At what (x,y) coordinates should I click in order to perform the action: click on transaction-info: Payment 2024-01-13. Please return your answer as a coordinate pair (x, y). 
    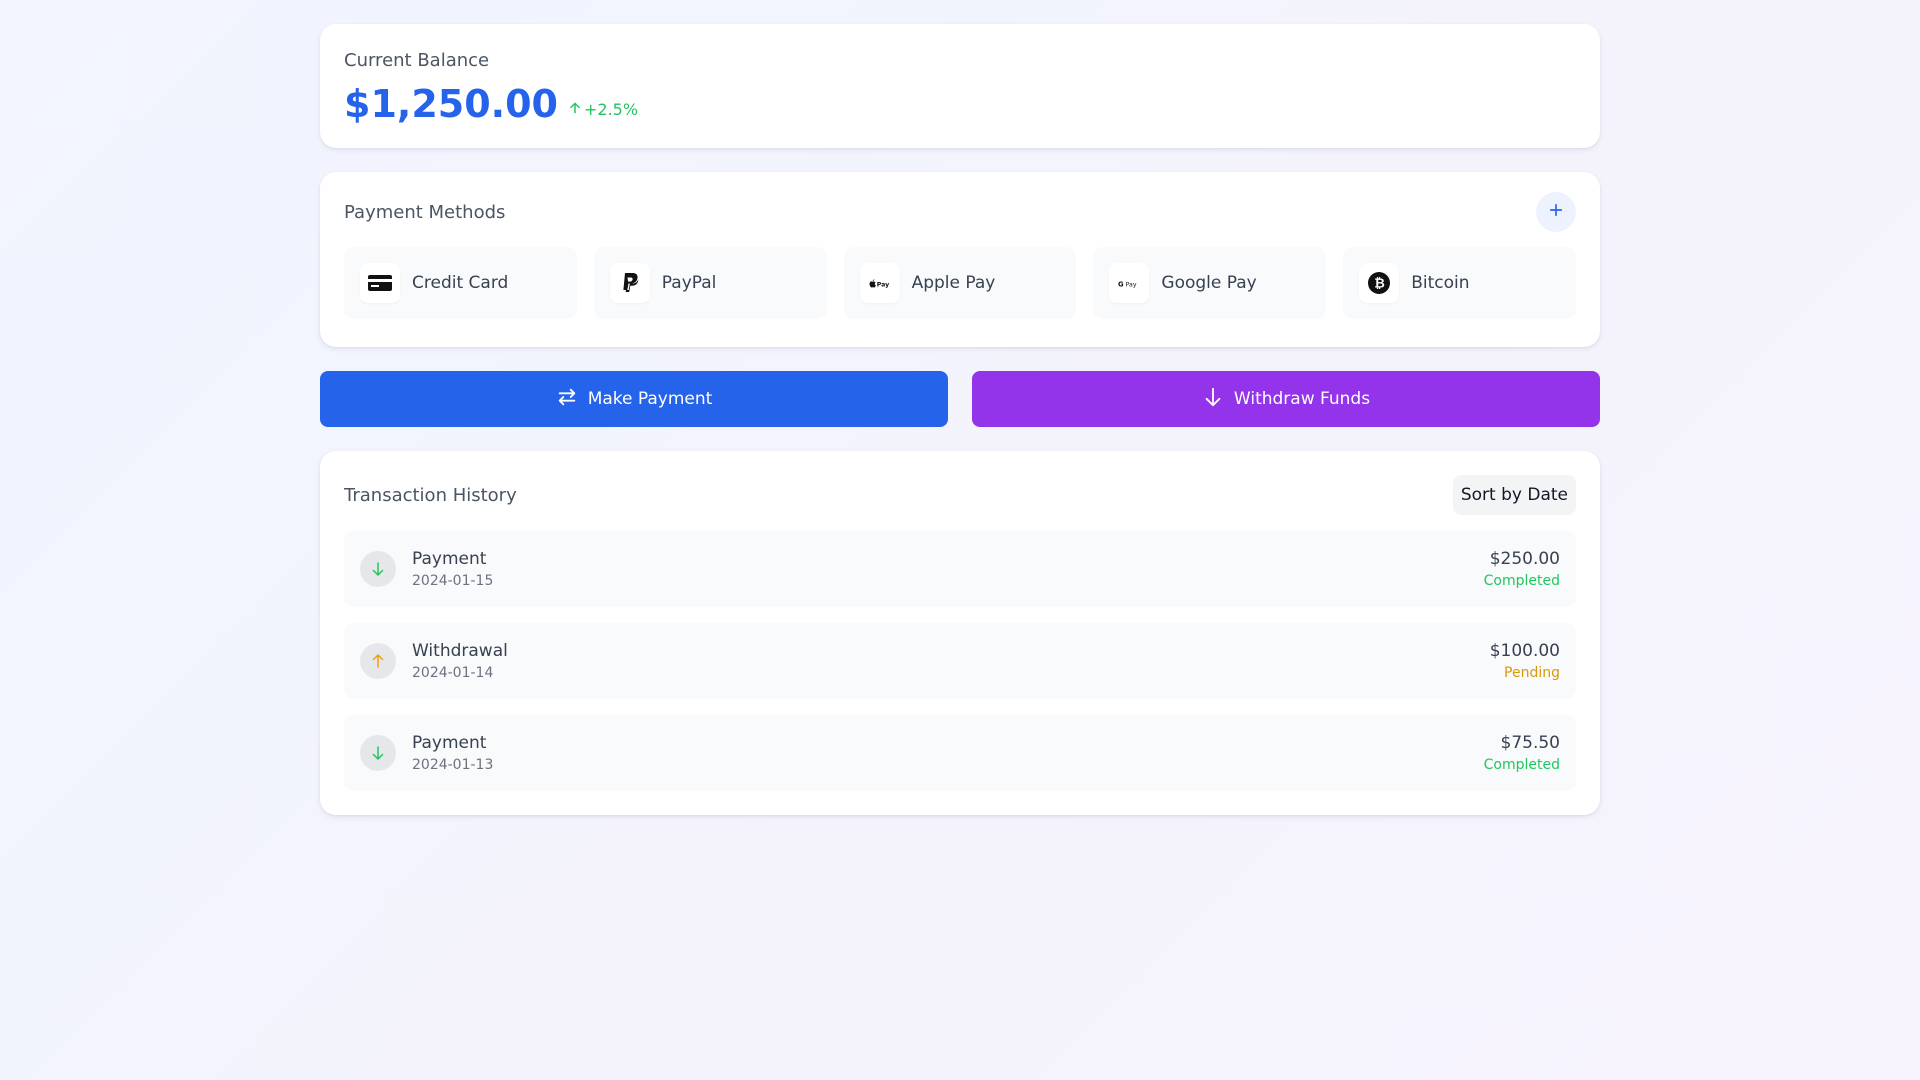
    Looking at the image, I should click on (426, 753).